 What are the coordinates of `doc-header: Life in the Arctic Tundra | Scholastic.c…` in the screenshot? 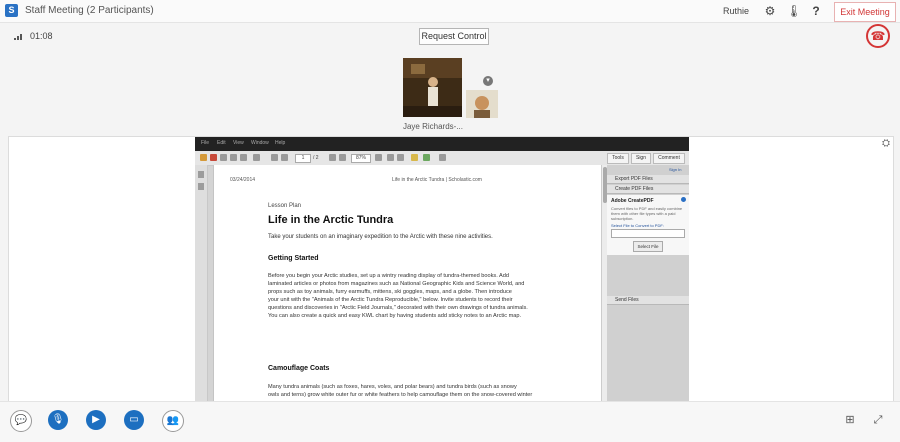 It's located at (437, 180).